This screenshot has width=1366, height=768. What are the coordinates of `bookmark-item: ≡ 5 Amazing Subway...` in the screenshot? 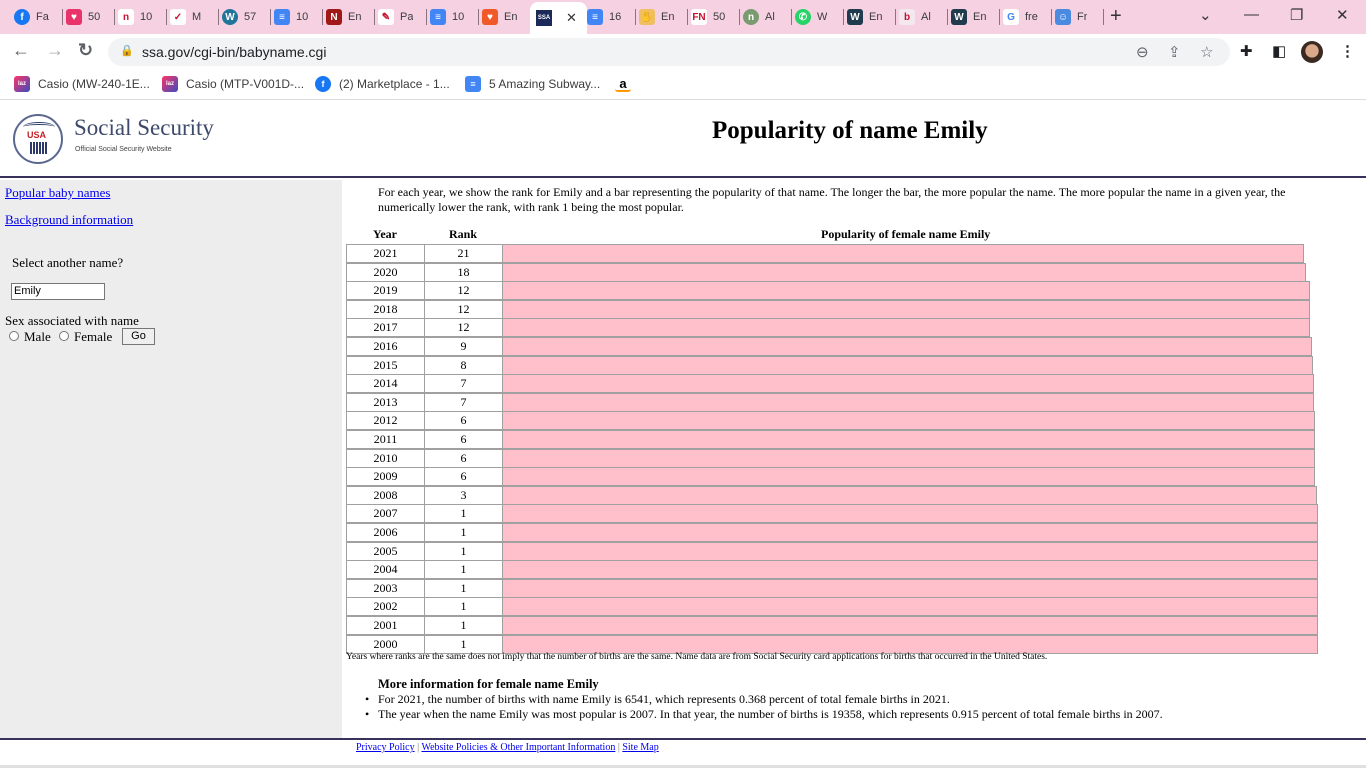 It's located at (532, 84).